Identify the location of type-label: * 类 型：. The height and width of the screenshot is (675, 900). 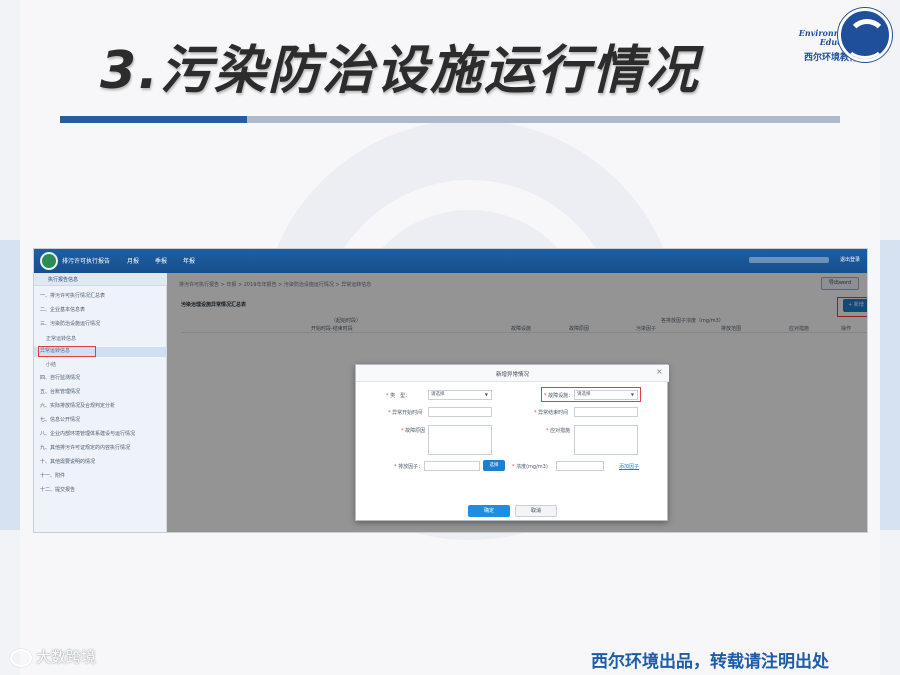
(398, 396).